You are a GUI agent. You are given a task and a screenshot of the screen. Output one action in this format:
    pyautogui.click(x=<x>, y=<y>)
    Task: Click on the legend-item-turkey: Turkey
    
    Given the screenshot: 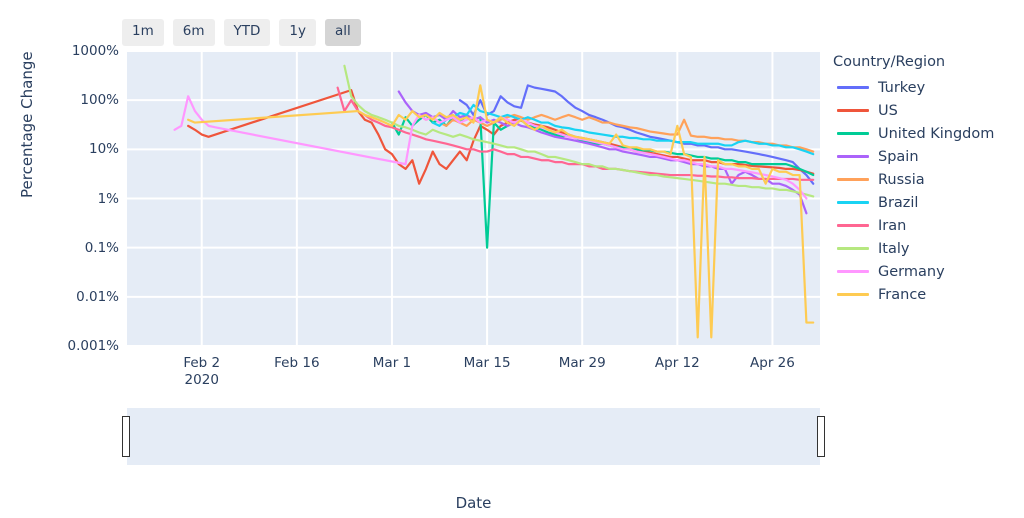 What is the action you would take?
    pyautogui.click(x=925, y=87)
    